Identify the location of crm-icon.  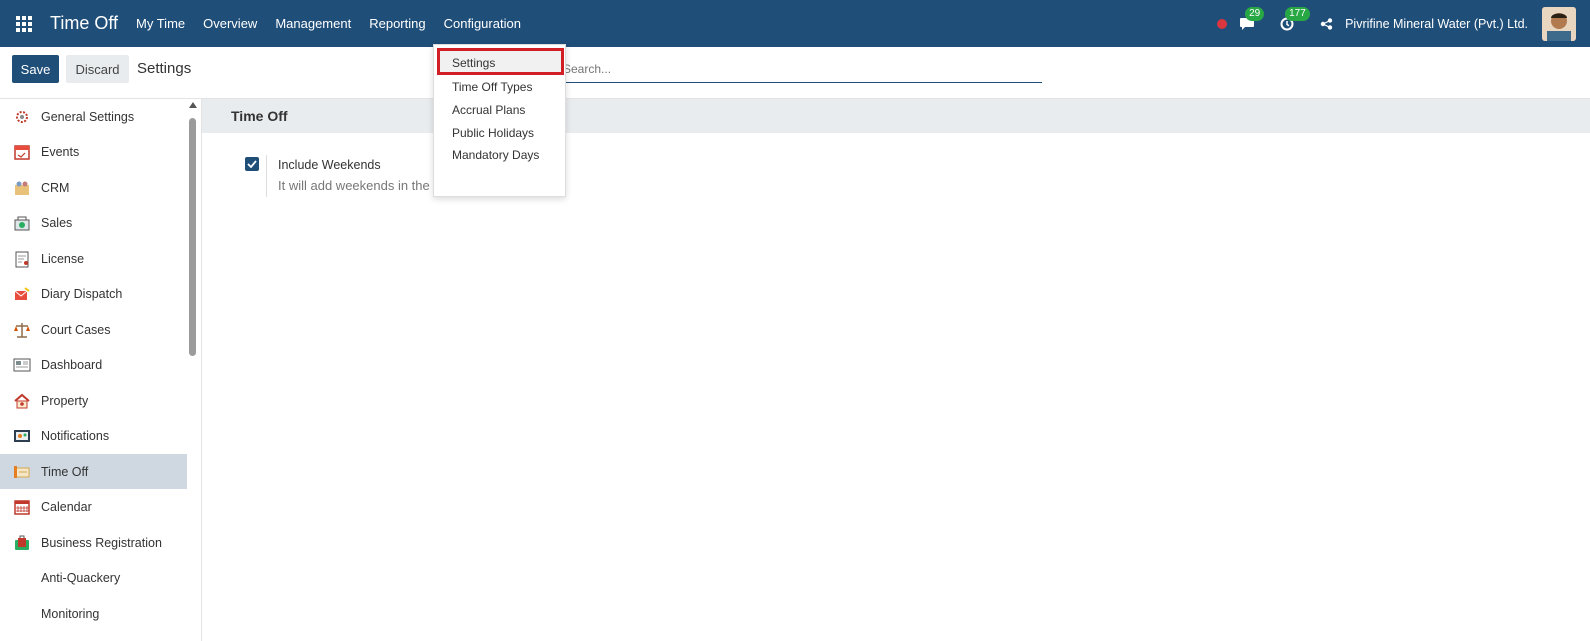
(22, 188).